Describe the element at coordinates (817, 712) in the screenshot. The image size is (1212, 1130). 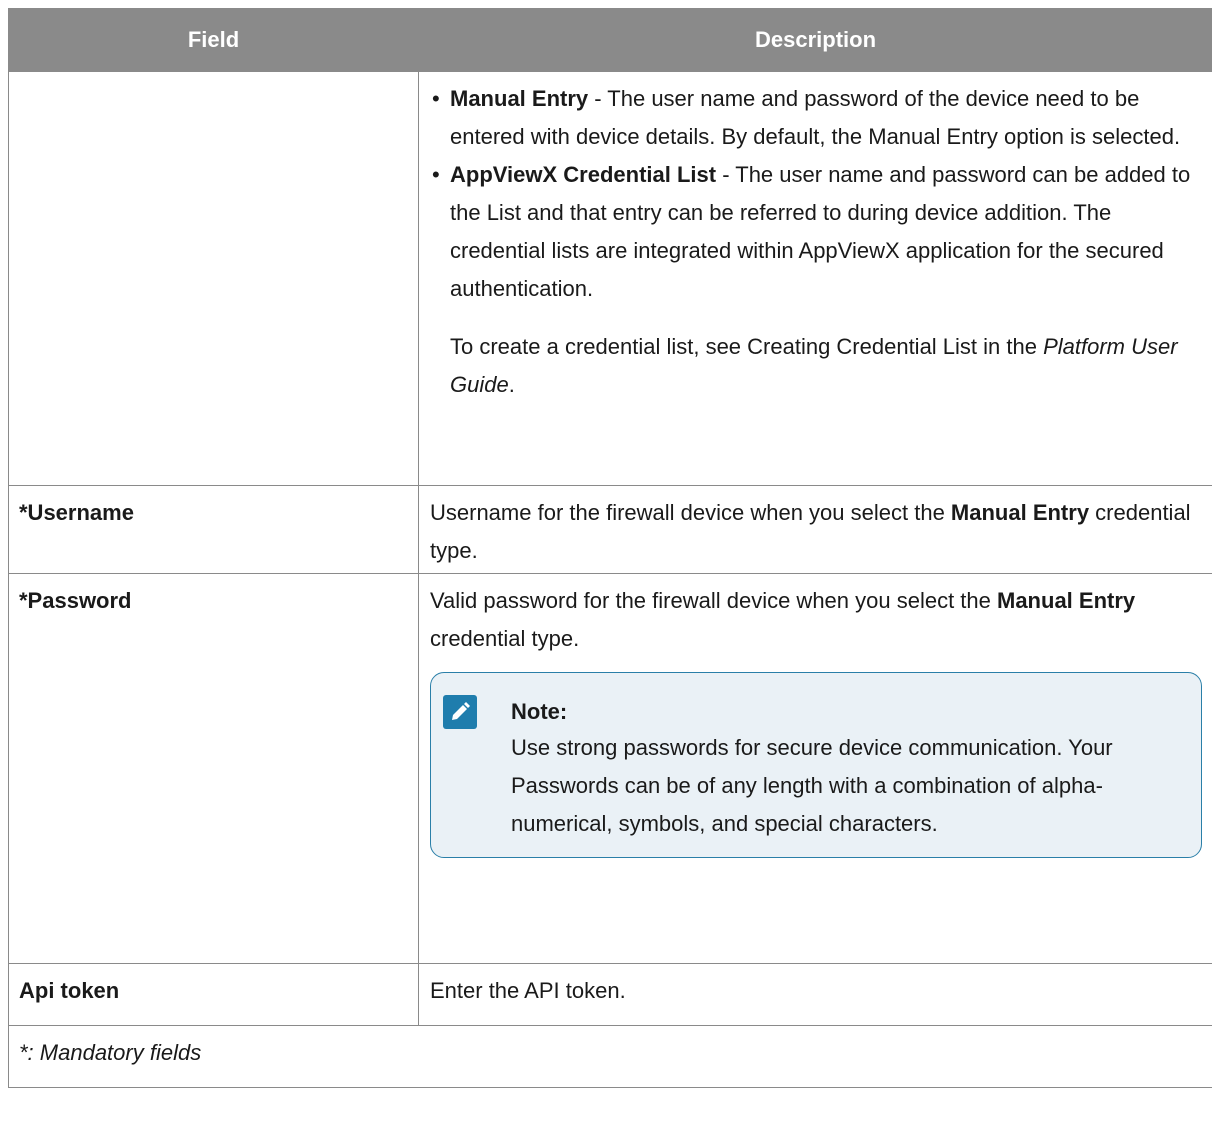
I see `note-header: Note:` at that location.